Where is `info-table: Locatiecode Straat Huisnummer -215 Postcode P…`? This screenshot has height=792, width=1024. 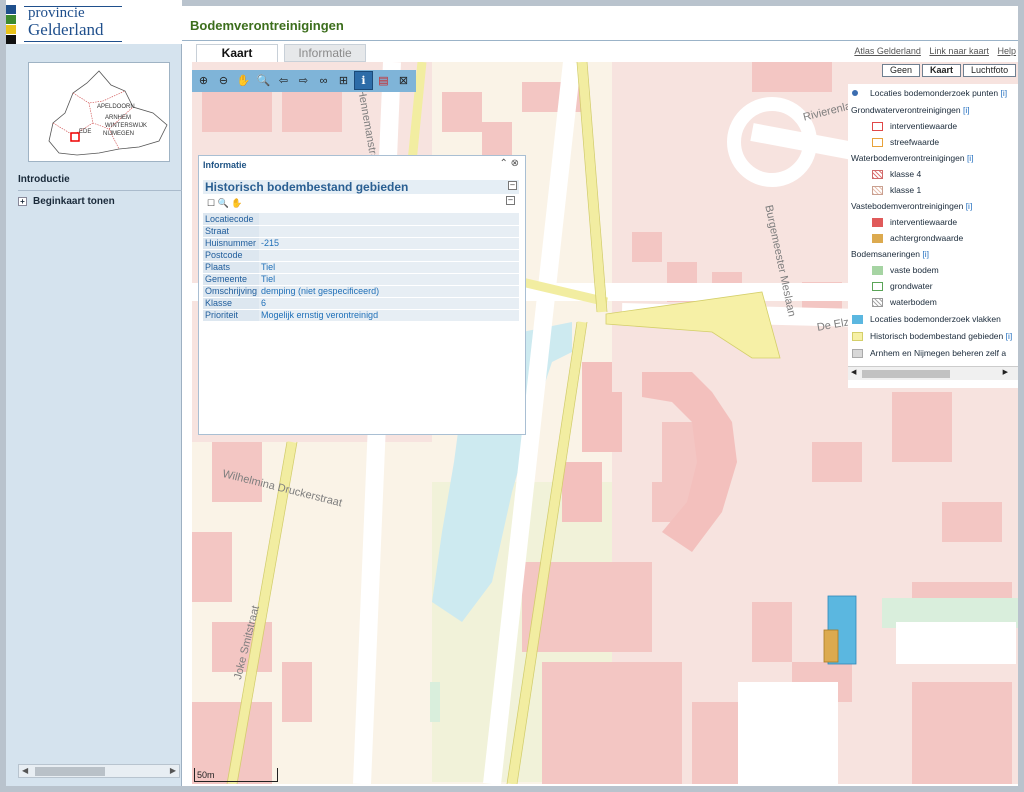
info-table: Locatiecode Straat Huisnummer -215 Postcode P… is located at coordinates (361, 267).